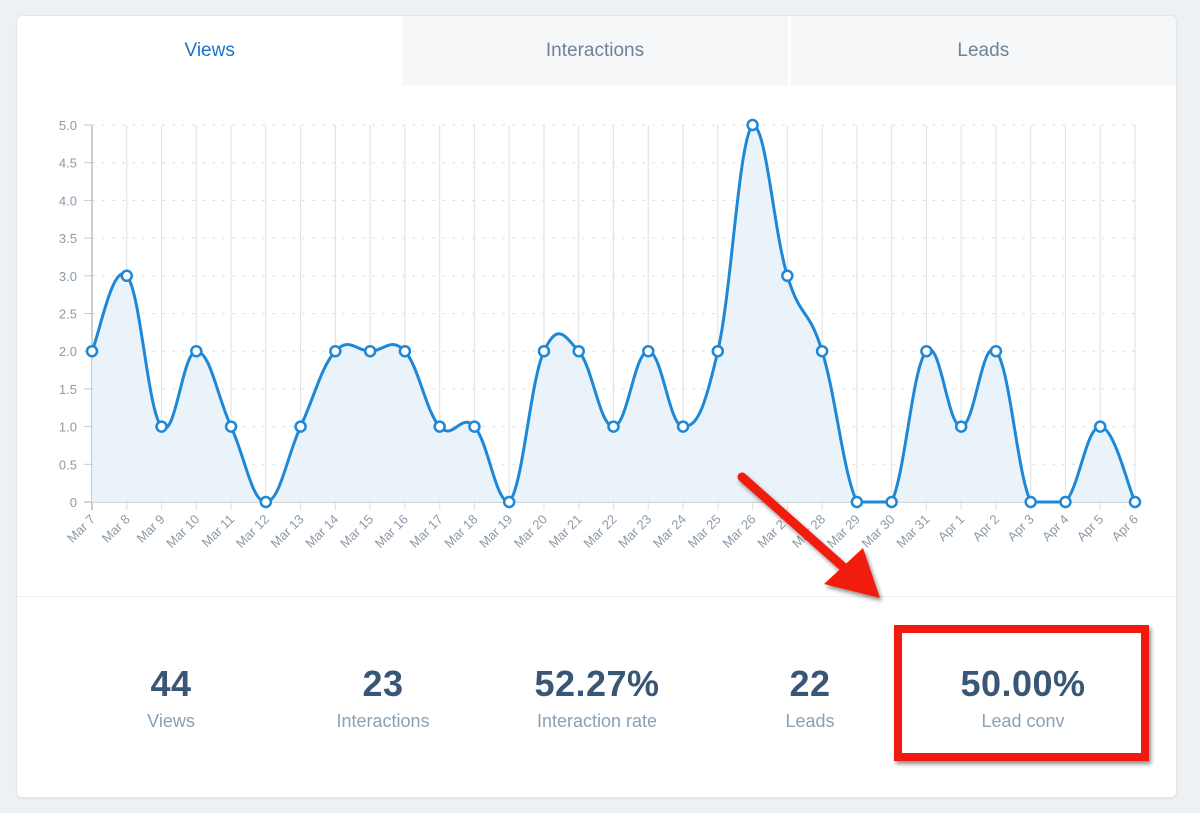 This screenshot has height=813, width=1200. I want to click on y-tick-label: 4.5, so click(68, 163).